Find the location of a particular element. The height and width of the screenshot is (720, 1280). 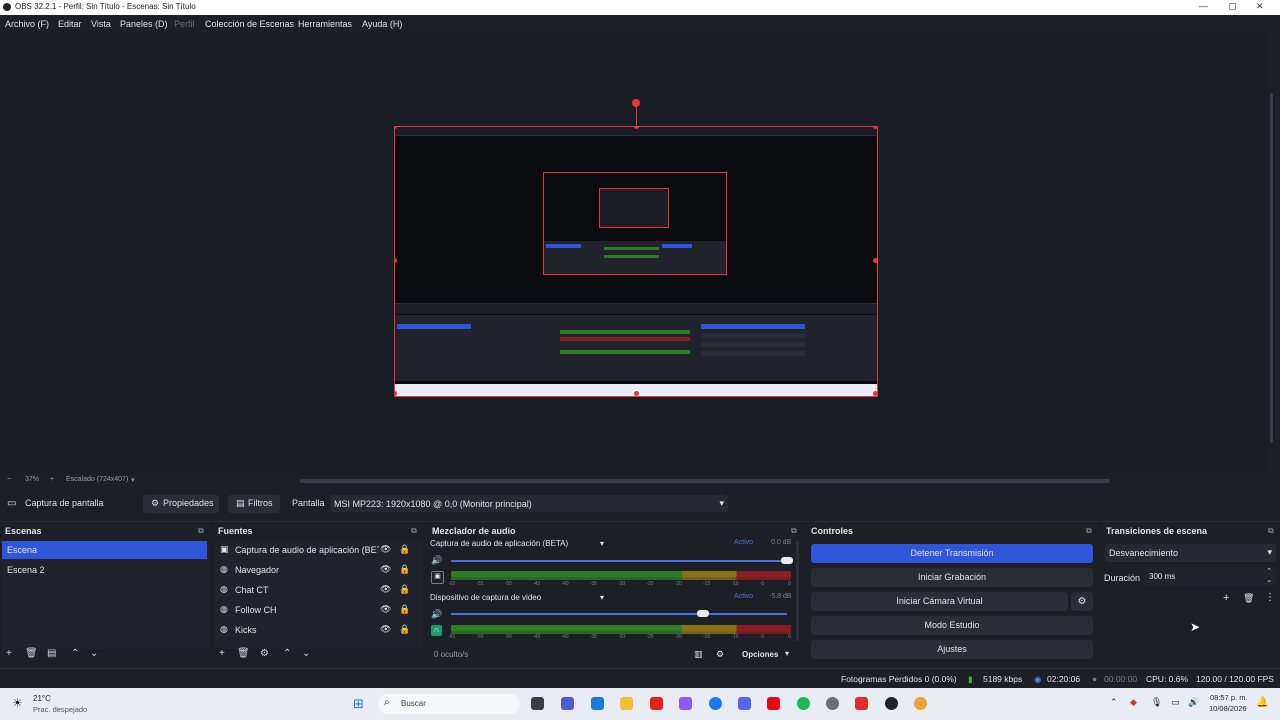

task-view-icon is located at coordinates (537, 703).